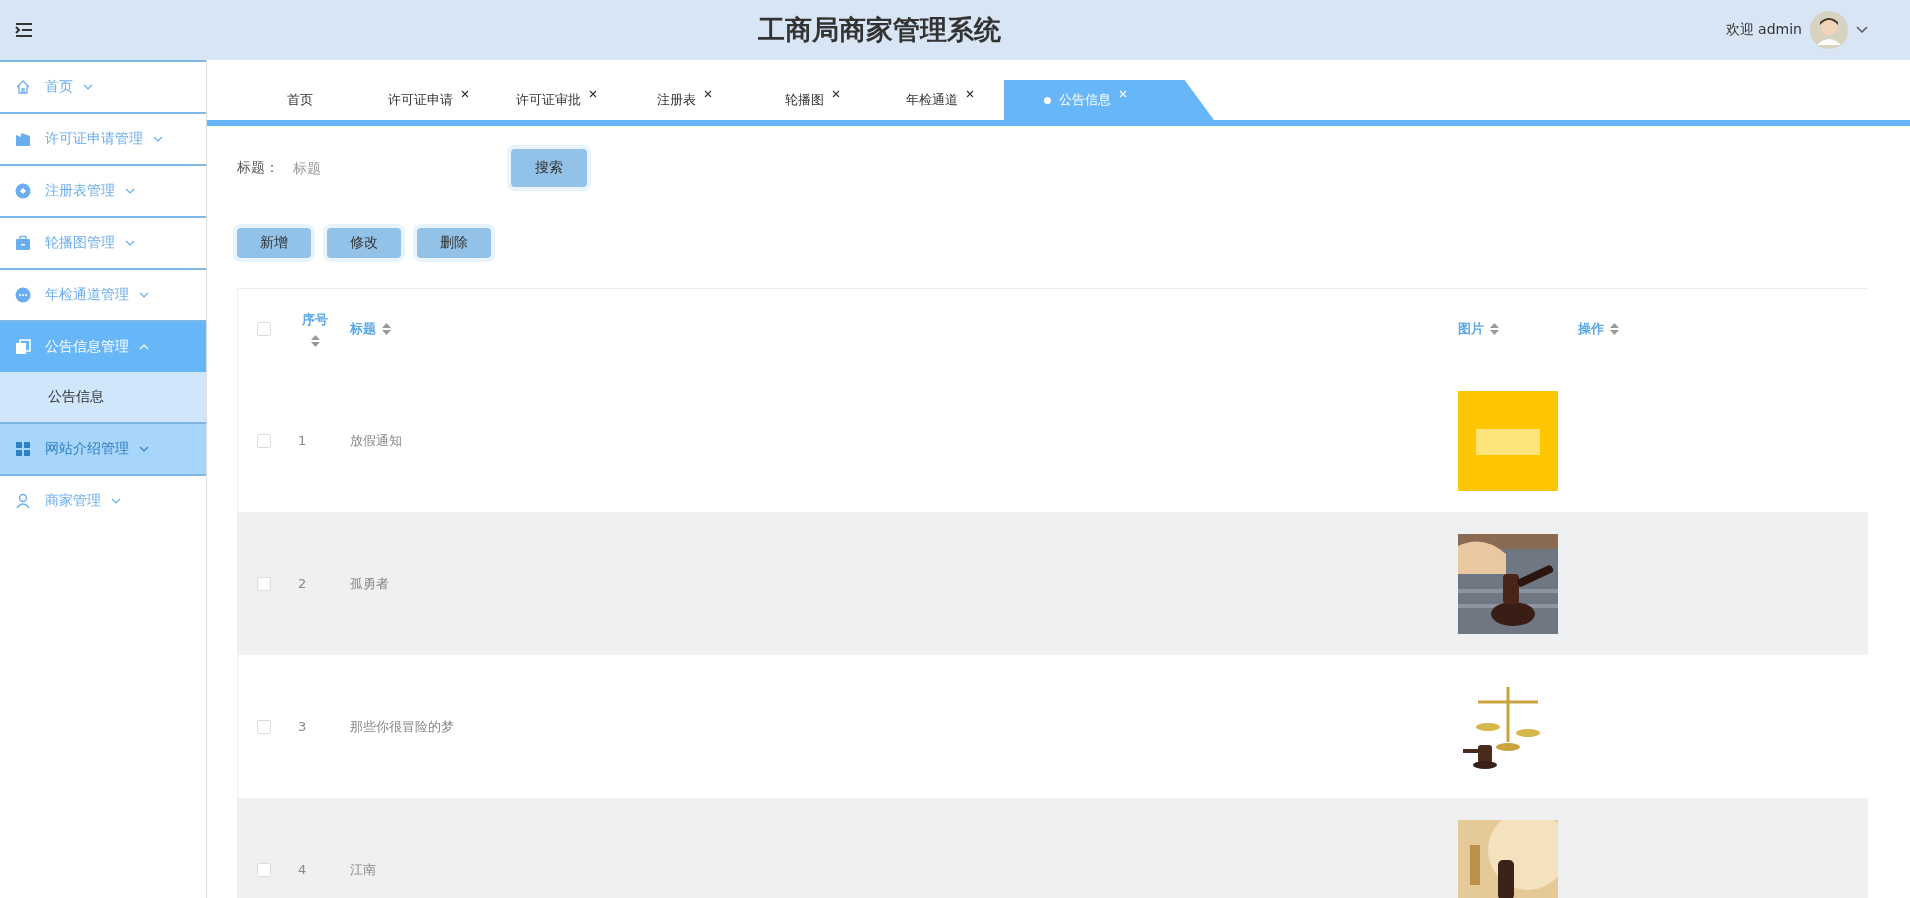 This screenshot has width=1910, height=898. What do you see at coordinates (302, 440) in the screenshot?
I see `table-cell-text: 1` at bounding box center [302, 440].